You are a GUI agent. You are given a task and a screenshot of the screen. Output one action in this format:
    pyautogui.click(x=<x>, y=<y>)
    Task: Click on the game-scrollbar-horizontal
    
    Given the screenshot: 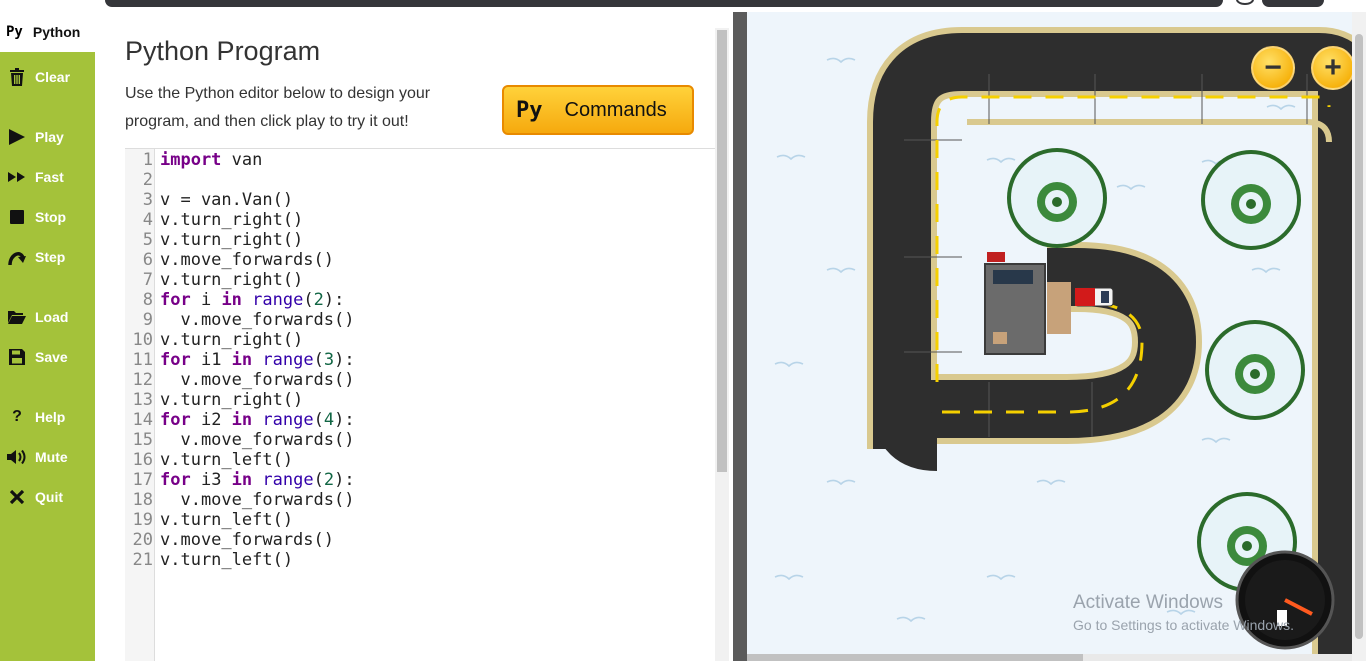 What is the action you would take?
    pyautogui.click(x=1049, y=657)
    